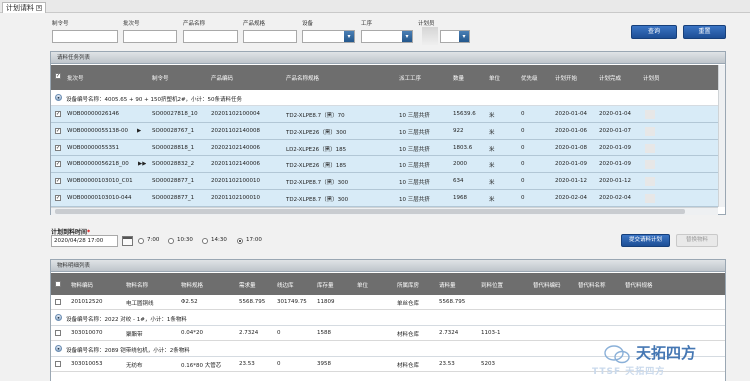 The width and height of the screenshot is (750, 381). What do you see at coordinates (328, 36) in the screenshot?
I see `equipment-select: ▾` at bounding box center [328, 36].